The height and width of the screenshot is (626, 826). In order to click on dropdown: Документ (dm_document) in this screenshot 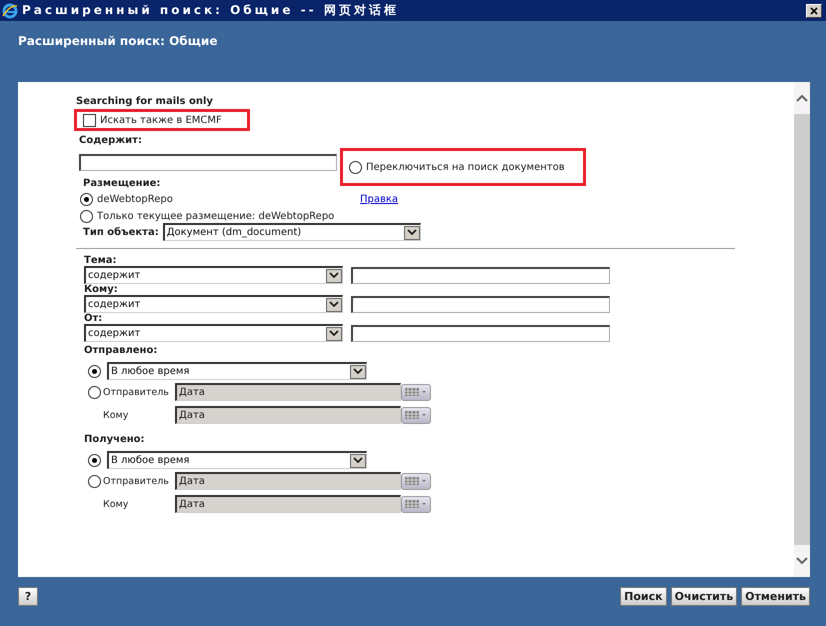, I will do `click(291, 232)`.